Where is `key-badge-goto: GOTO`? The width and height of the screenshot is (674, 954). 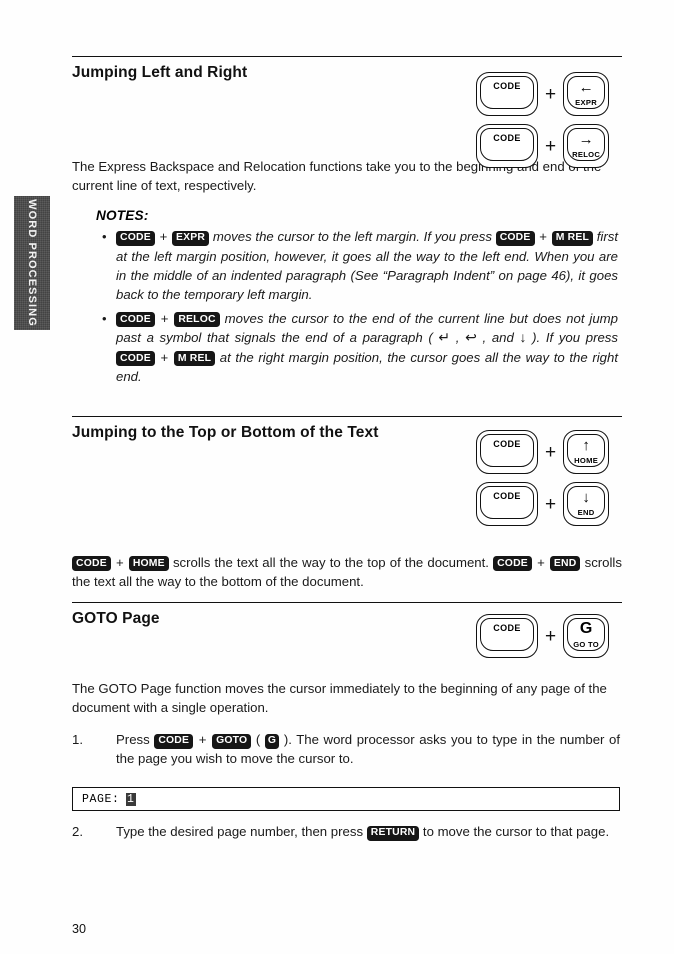
key-badge-goto: GOTO is located at coordinates (232, 741).